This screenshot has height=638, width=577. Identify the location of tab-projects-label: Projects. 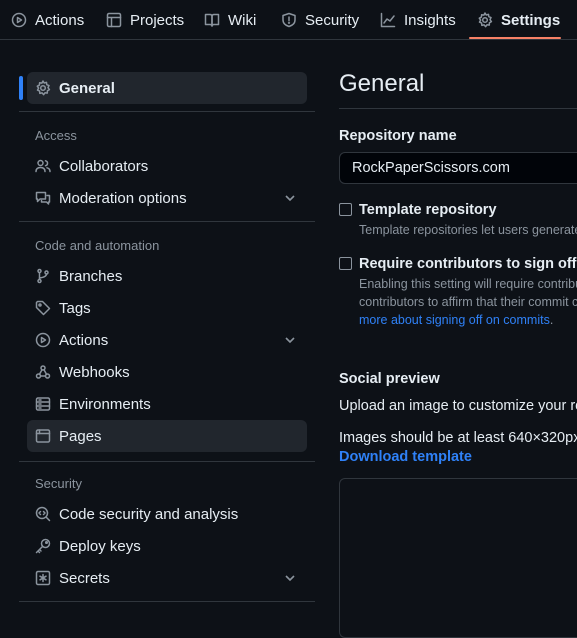
(157, 20).